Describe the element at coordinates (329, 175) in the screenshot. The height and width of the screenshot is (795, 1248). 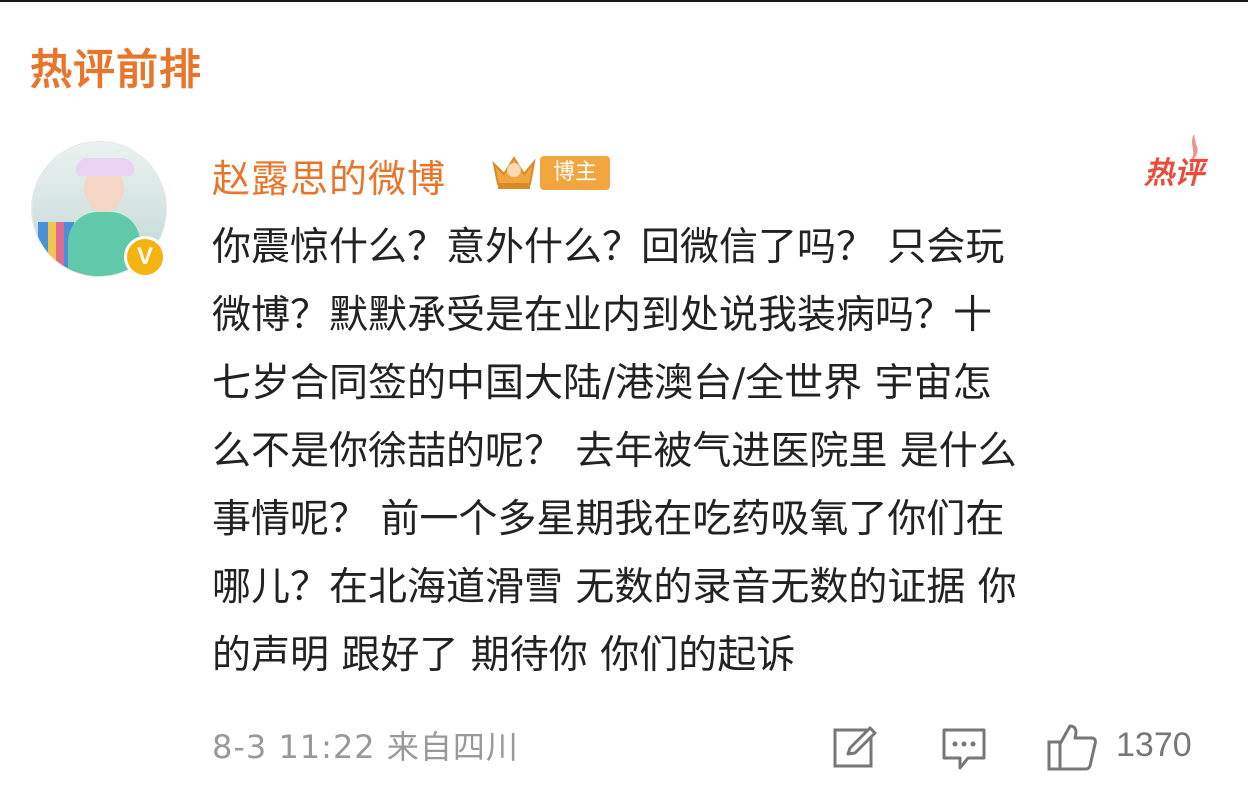
I see `username: 赵露思的微博` at that location.